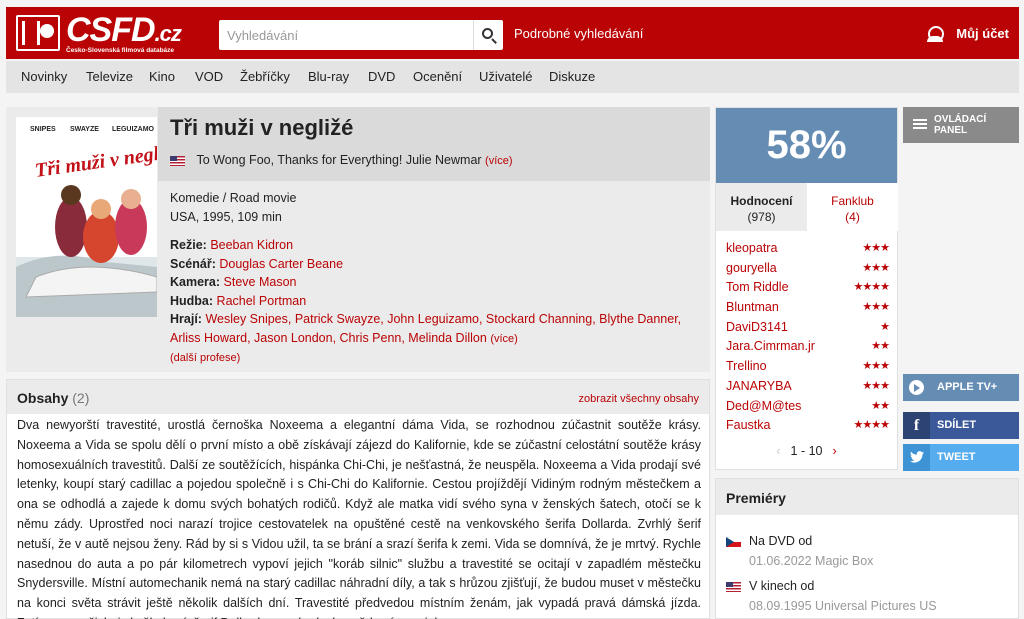 This screenshot has height=619, width=1024. Describe the element at coordinates (265, 76) in the screenshot. I see `nav-item-zebricky: Žebříčky` at that location.